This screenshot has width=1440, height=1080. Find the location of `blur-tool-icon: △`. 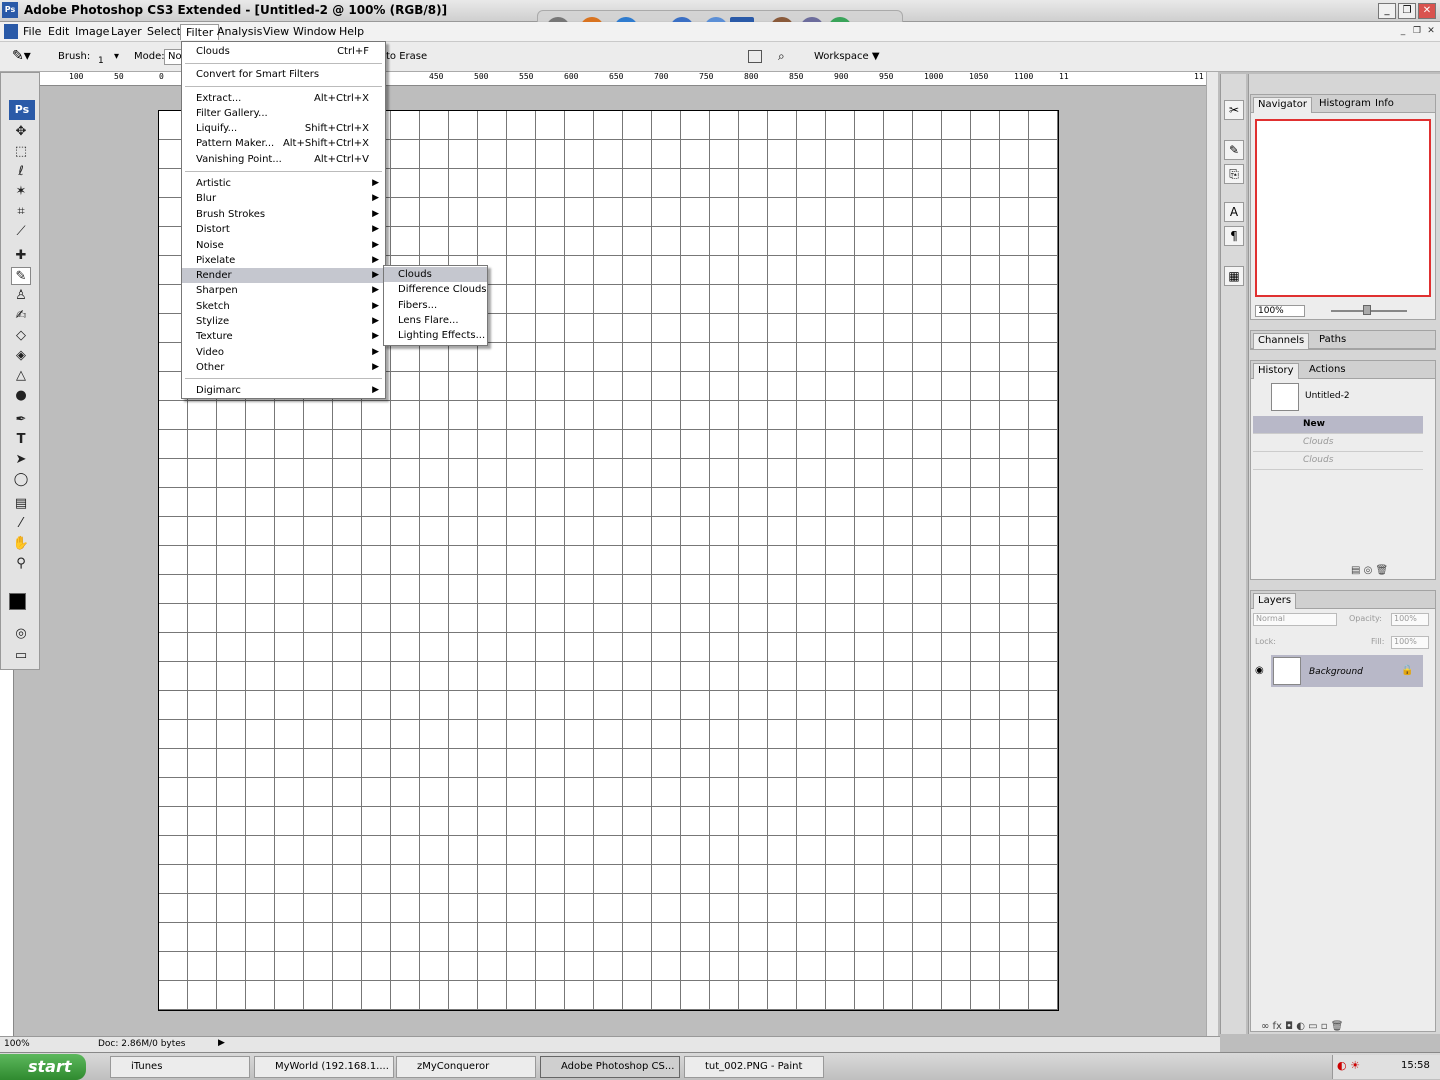

blur-tool-icon: △ is located at coordinates (21, 376).